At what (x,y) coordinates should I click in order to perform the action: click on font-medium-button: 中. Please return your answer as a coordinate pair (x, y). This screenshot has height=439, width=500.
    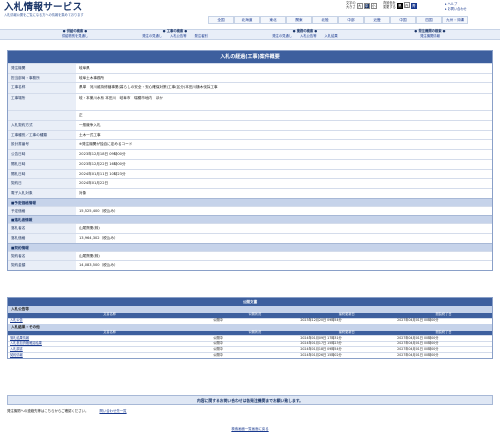
    Looking at the image, I should click on (366, 5).